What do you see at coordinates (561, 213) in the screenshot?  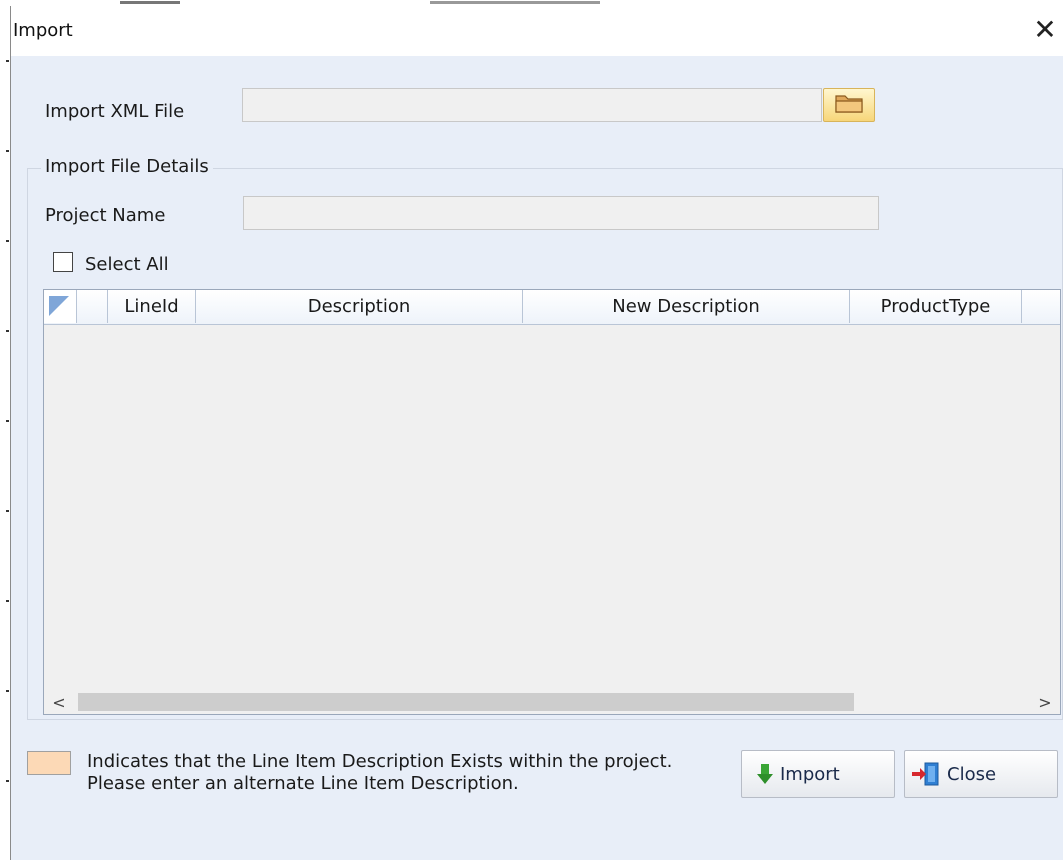 I see `project-name-field` at bounding box center [561, 213].